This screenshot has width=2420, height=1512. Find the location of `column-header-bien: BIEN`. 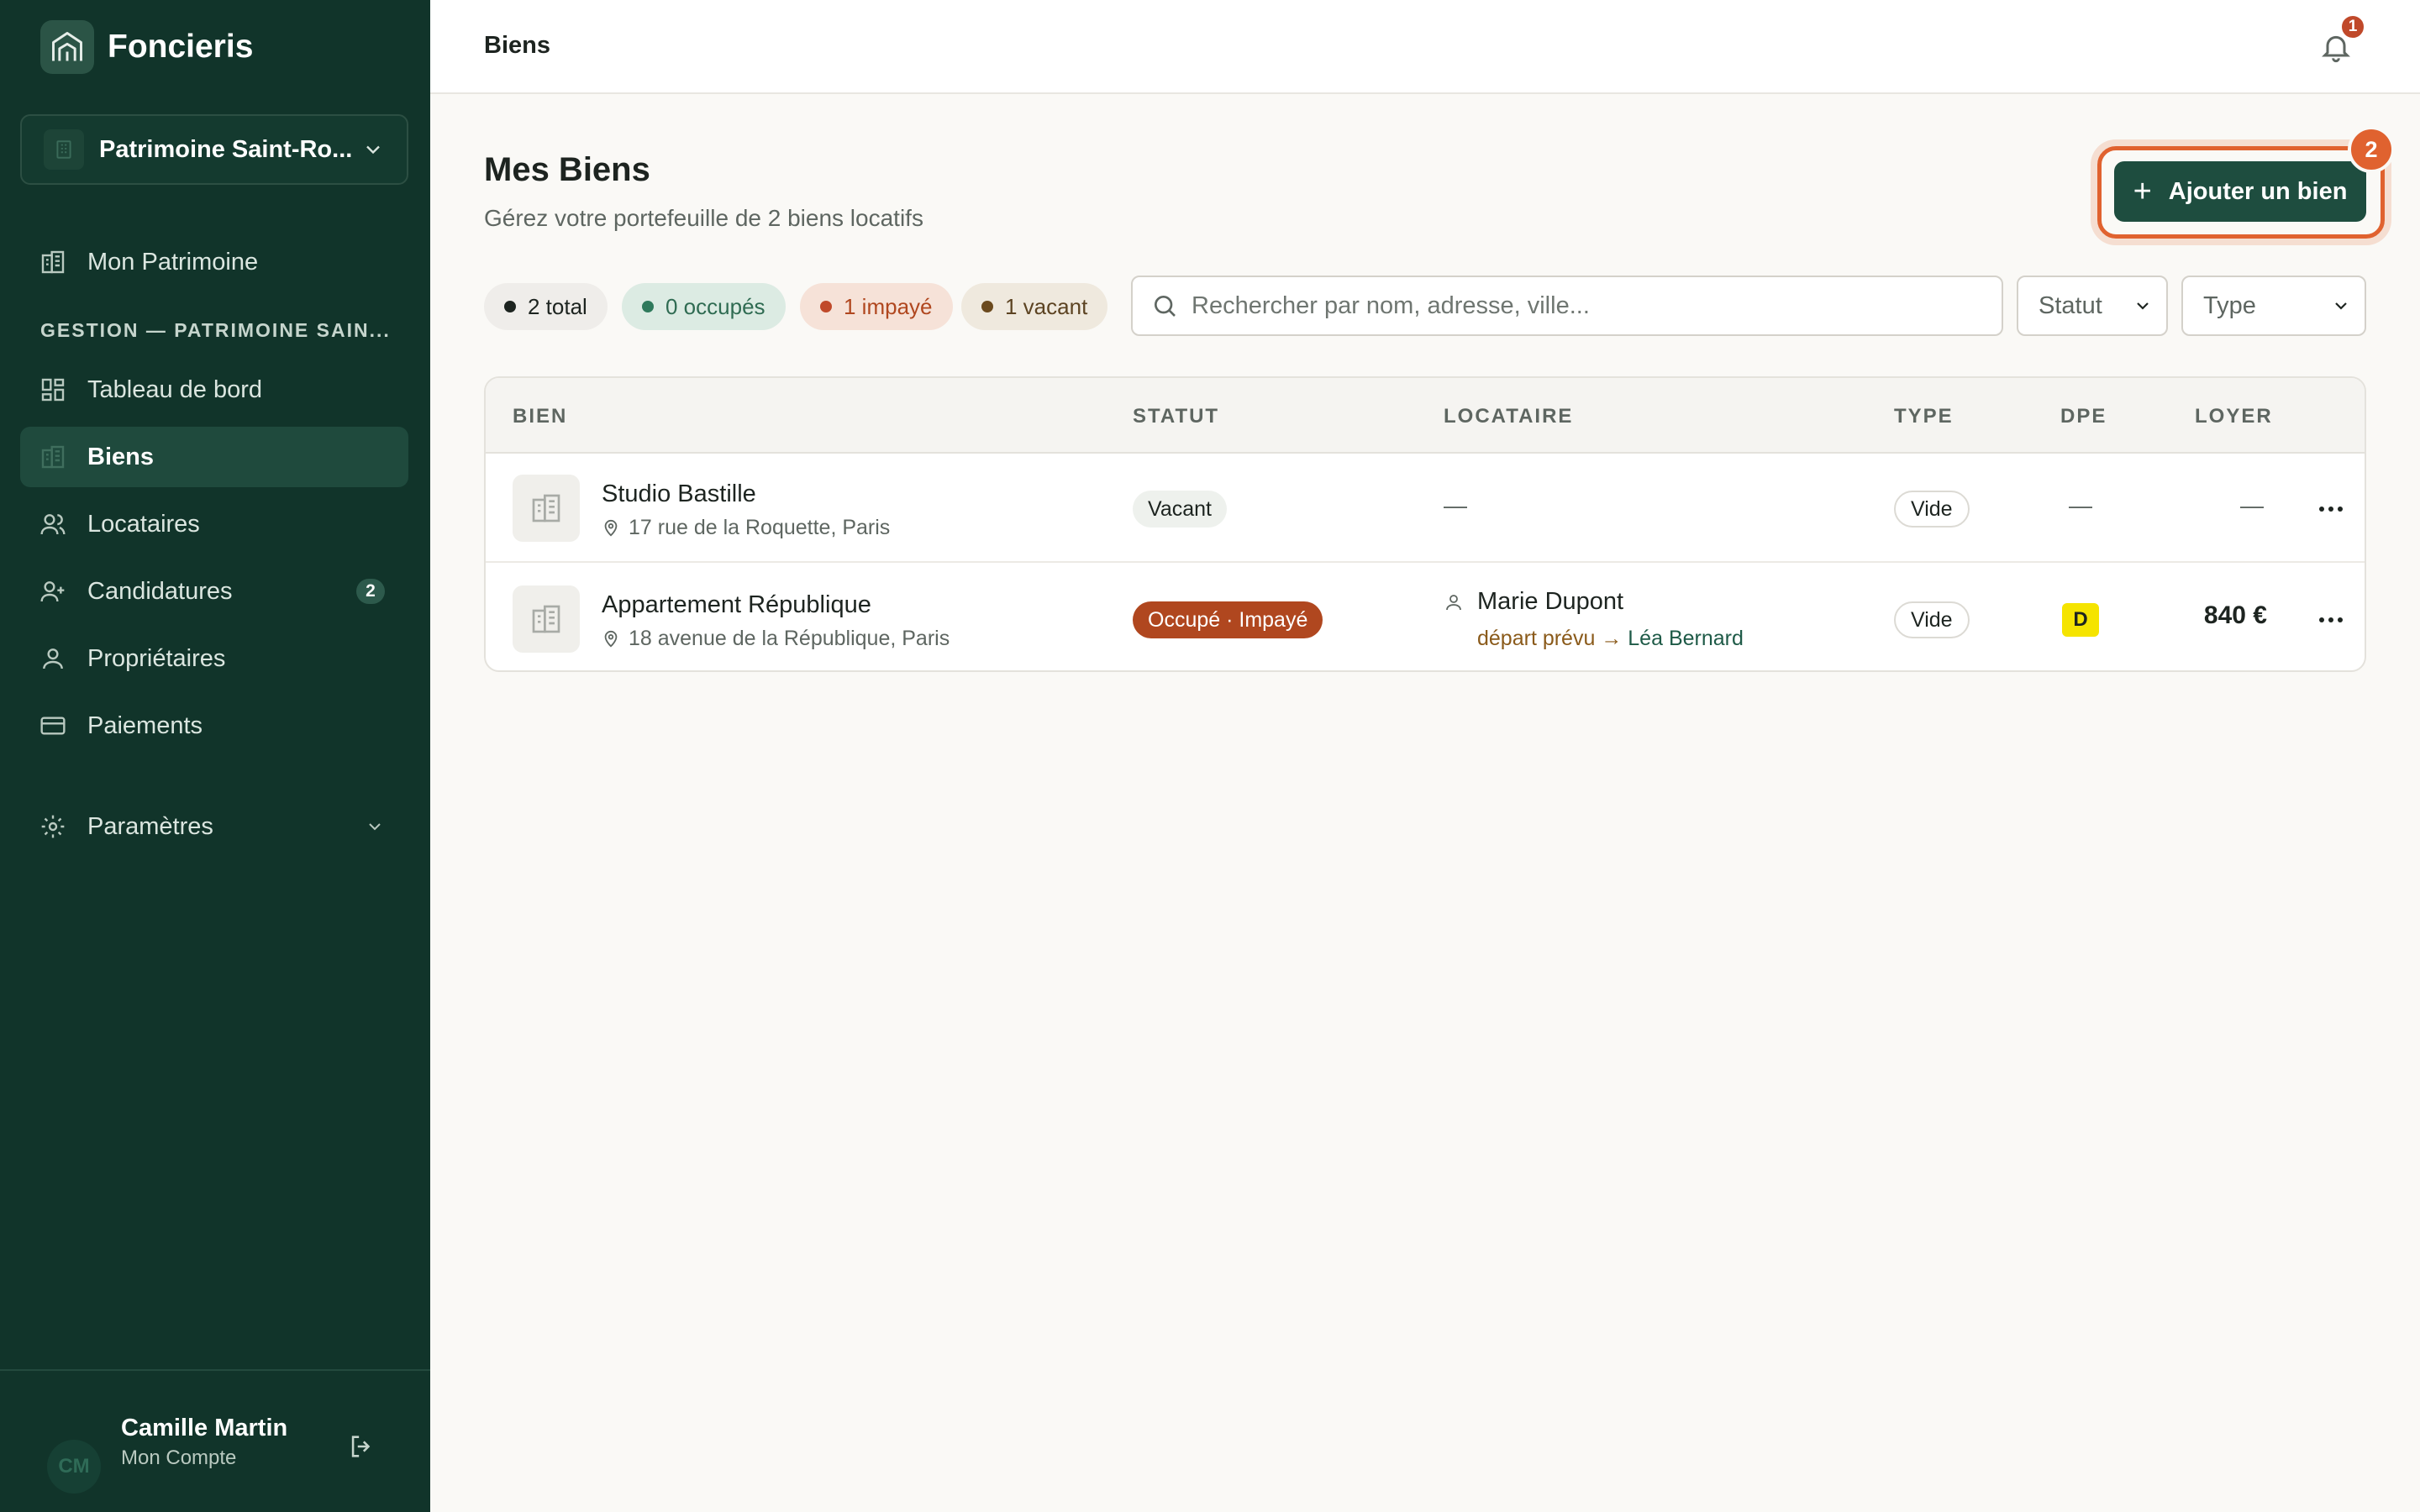

column-header-bien: BIEN is located at coordinates (540, 416).